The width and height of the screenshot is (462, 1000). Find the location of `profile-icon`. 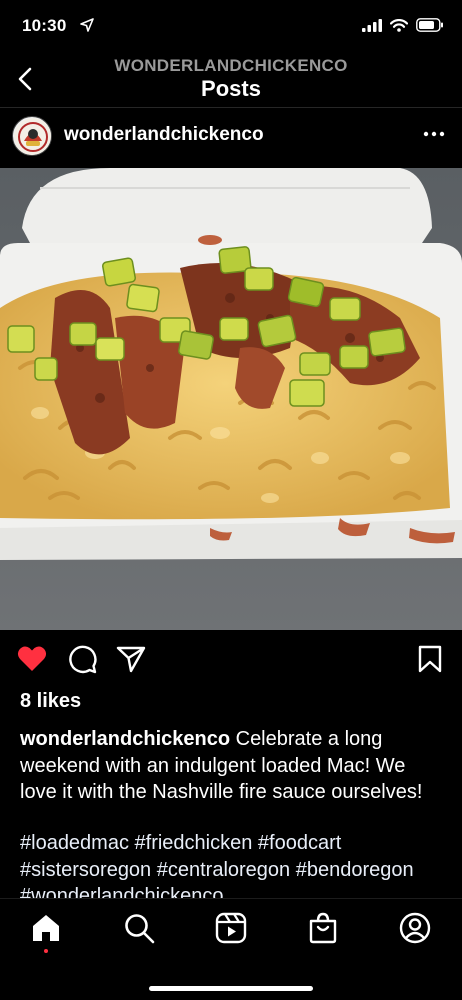

profile-icon is located at coordinates (415, 928).